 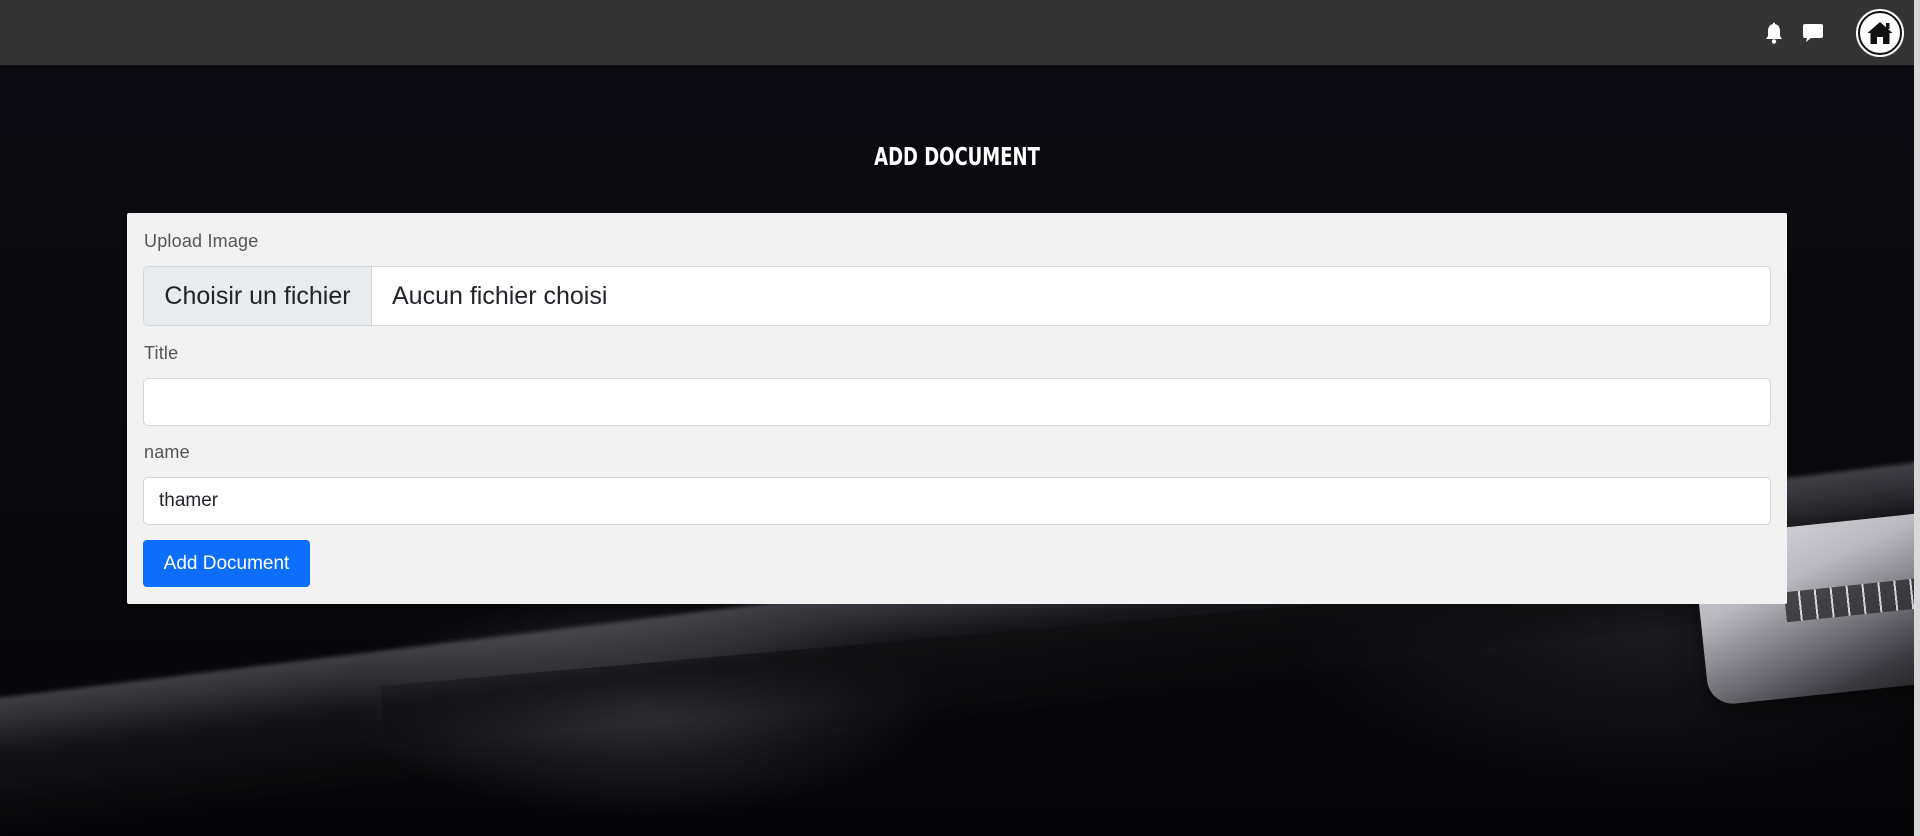 I want to click on title-input, so click(x=957, y=402).